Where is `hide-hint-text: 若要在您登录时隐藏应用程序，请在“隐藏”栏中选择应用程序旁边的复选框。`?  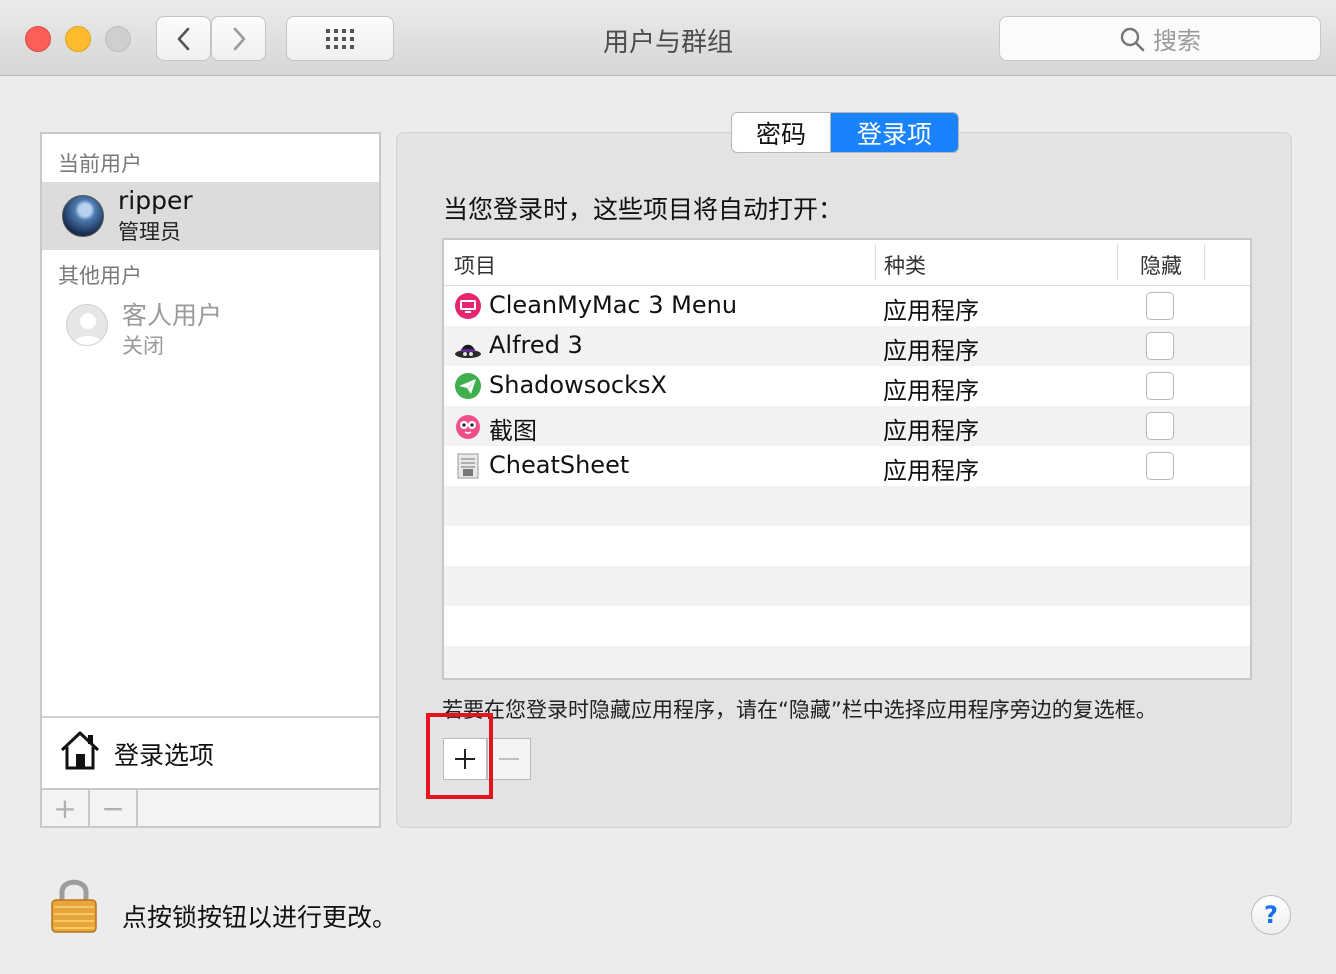 hide-hint-text: 若要在您登录时隐藏应用程序，请在“隐藏”栏中选择应用程序旁边的复选框。 is located at coordinates (799, 710).